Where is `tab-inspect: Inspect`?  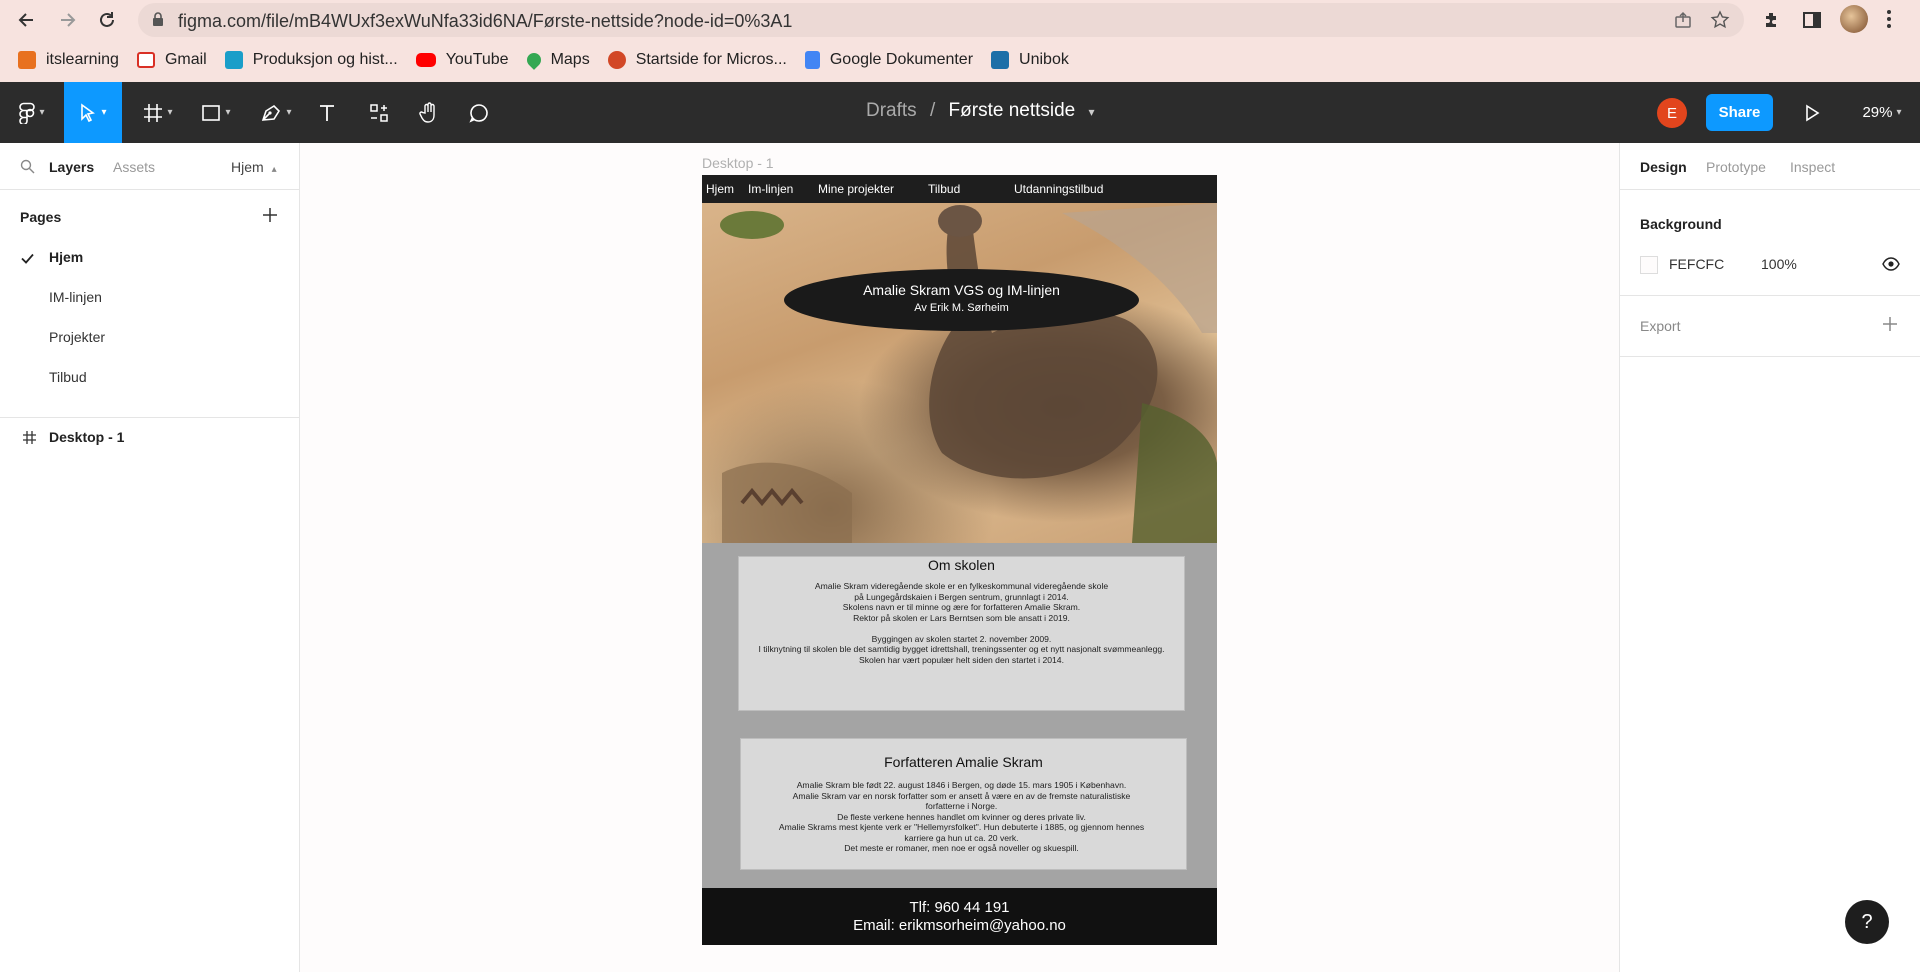
tab-inspect: Inspect is located at coordinates (1812, 167).